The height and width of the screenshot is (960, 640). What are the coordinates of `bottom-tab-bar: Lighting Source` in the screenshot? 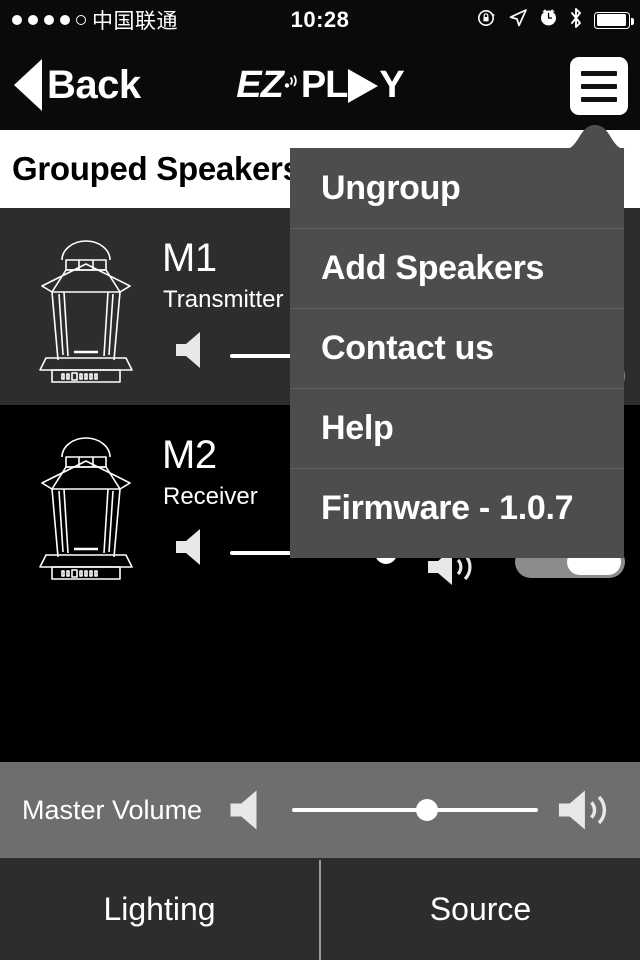 It's located at (320, 909).